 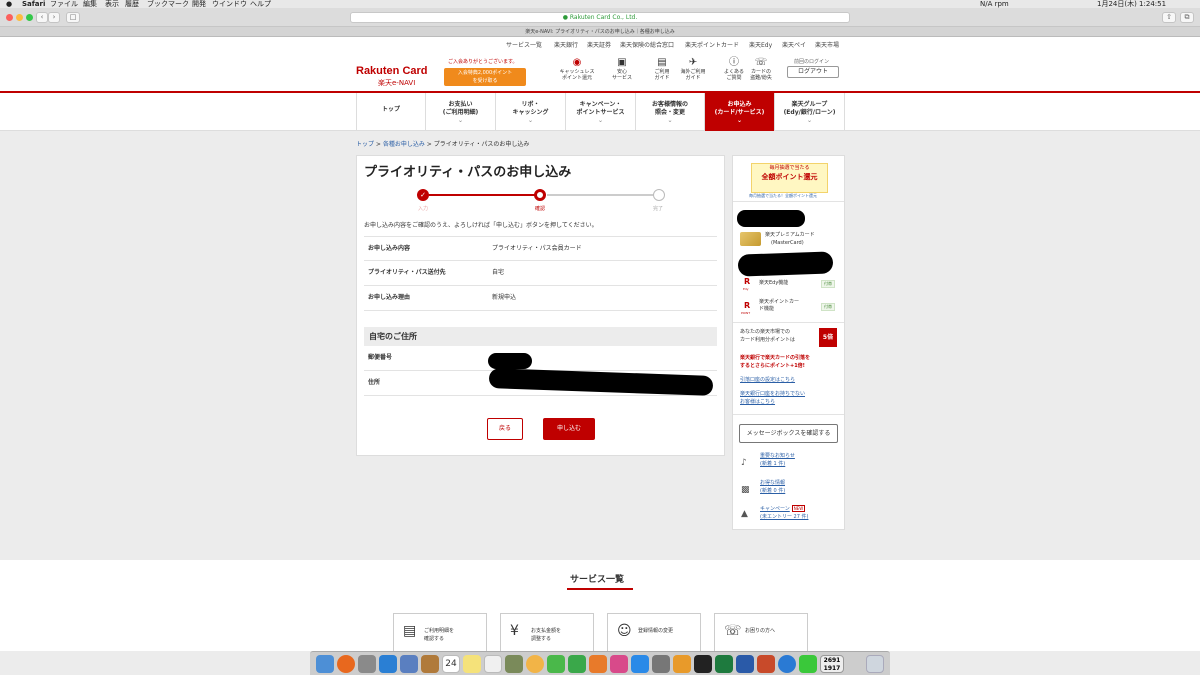 What do you see at coordinates (832, 664) in the screenshot?
I see `stock-widget-icon: 2691 1917` at bounding box center [832, 664].